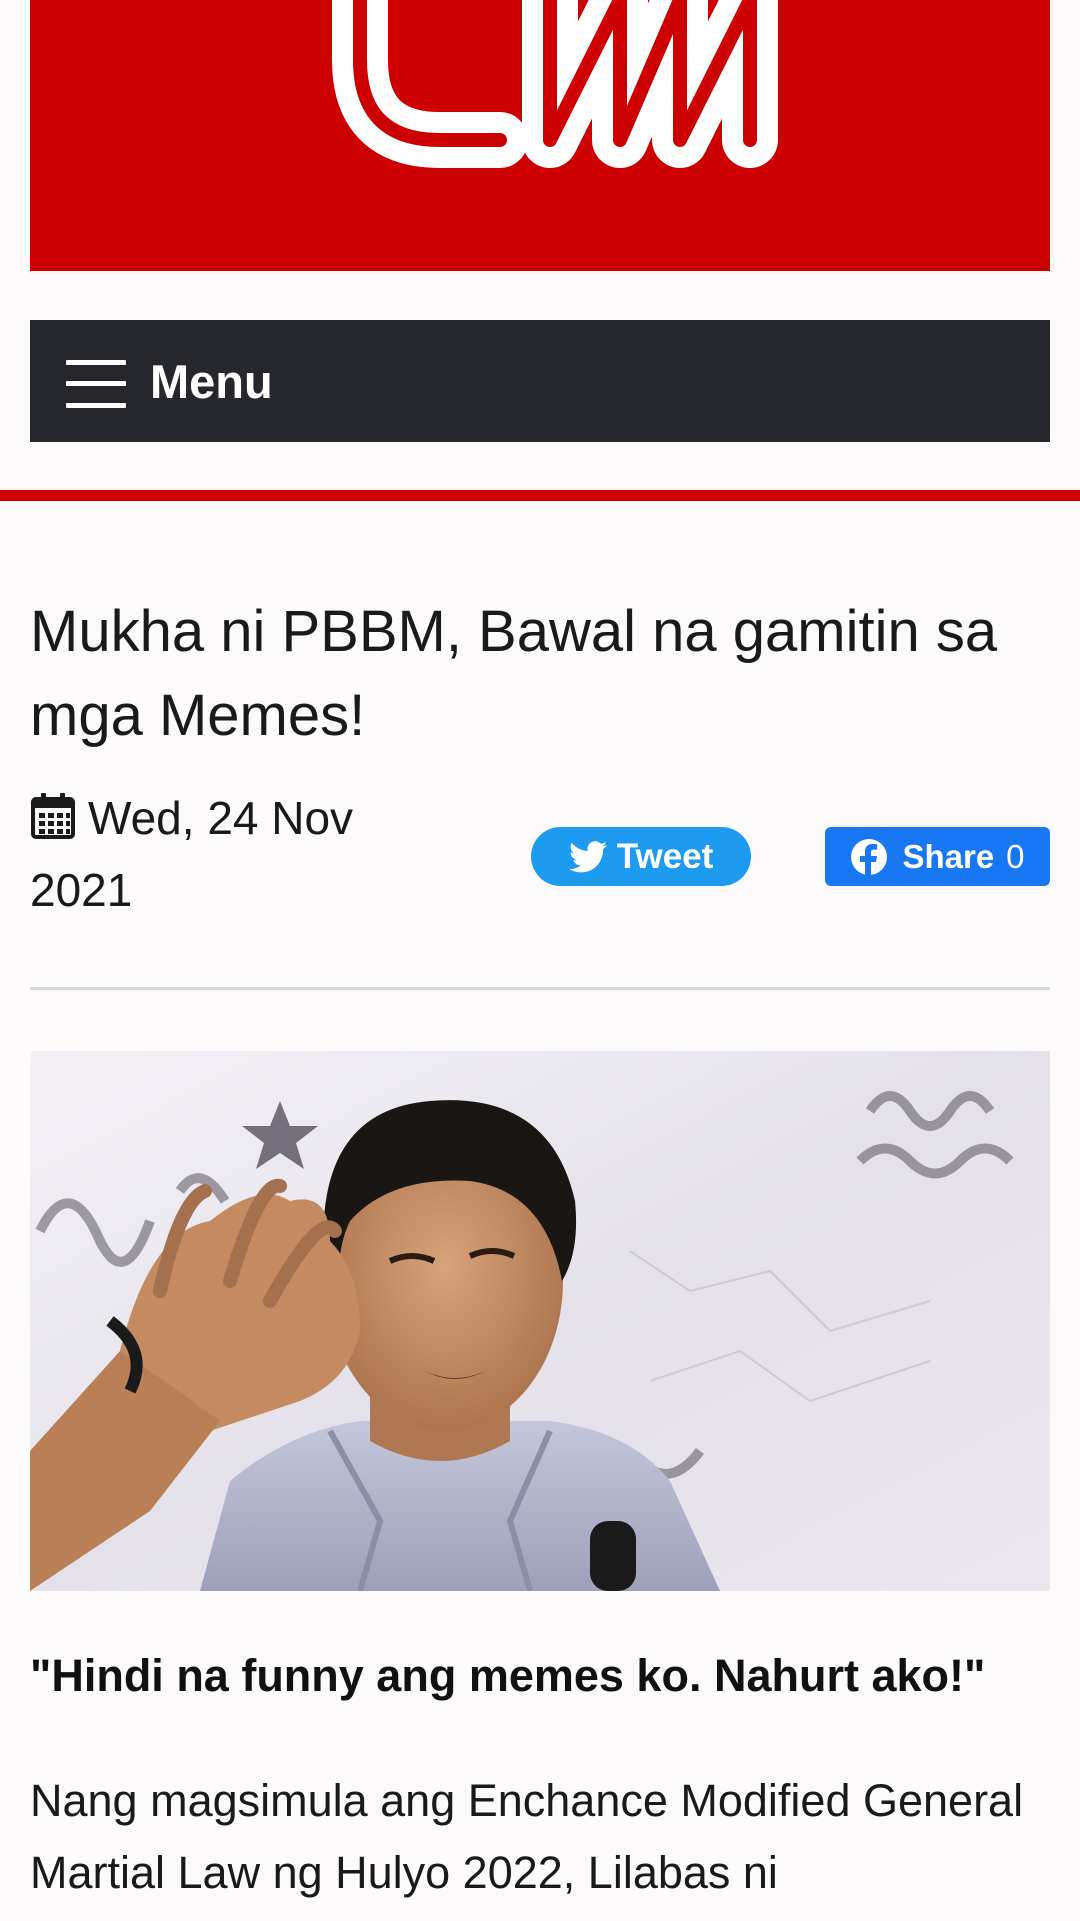 This screenshot has width=1080, height=1921. What do you see at coordinates (96, 384) in the screenshot?
I see `hamburger-icon` at bounding box center [96, 384].